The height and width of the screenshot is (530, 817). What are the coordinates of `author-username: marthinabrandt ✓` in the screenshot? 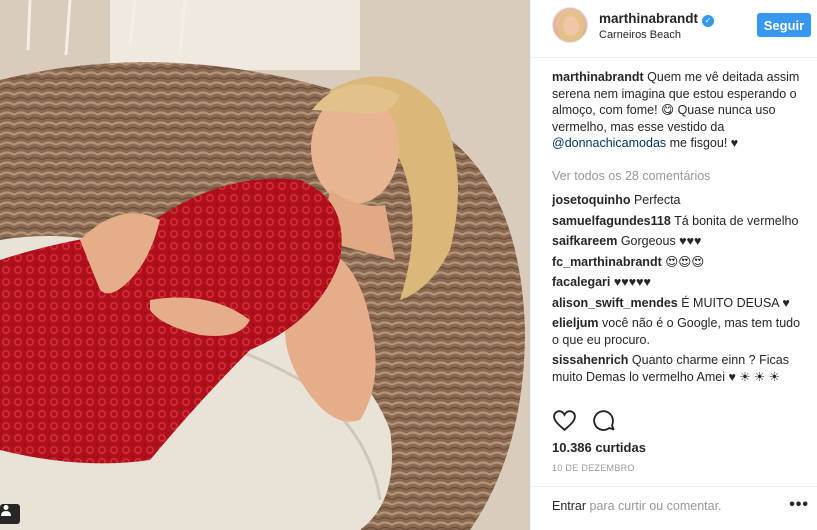 It's located at (657, 19).